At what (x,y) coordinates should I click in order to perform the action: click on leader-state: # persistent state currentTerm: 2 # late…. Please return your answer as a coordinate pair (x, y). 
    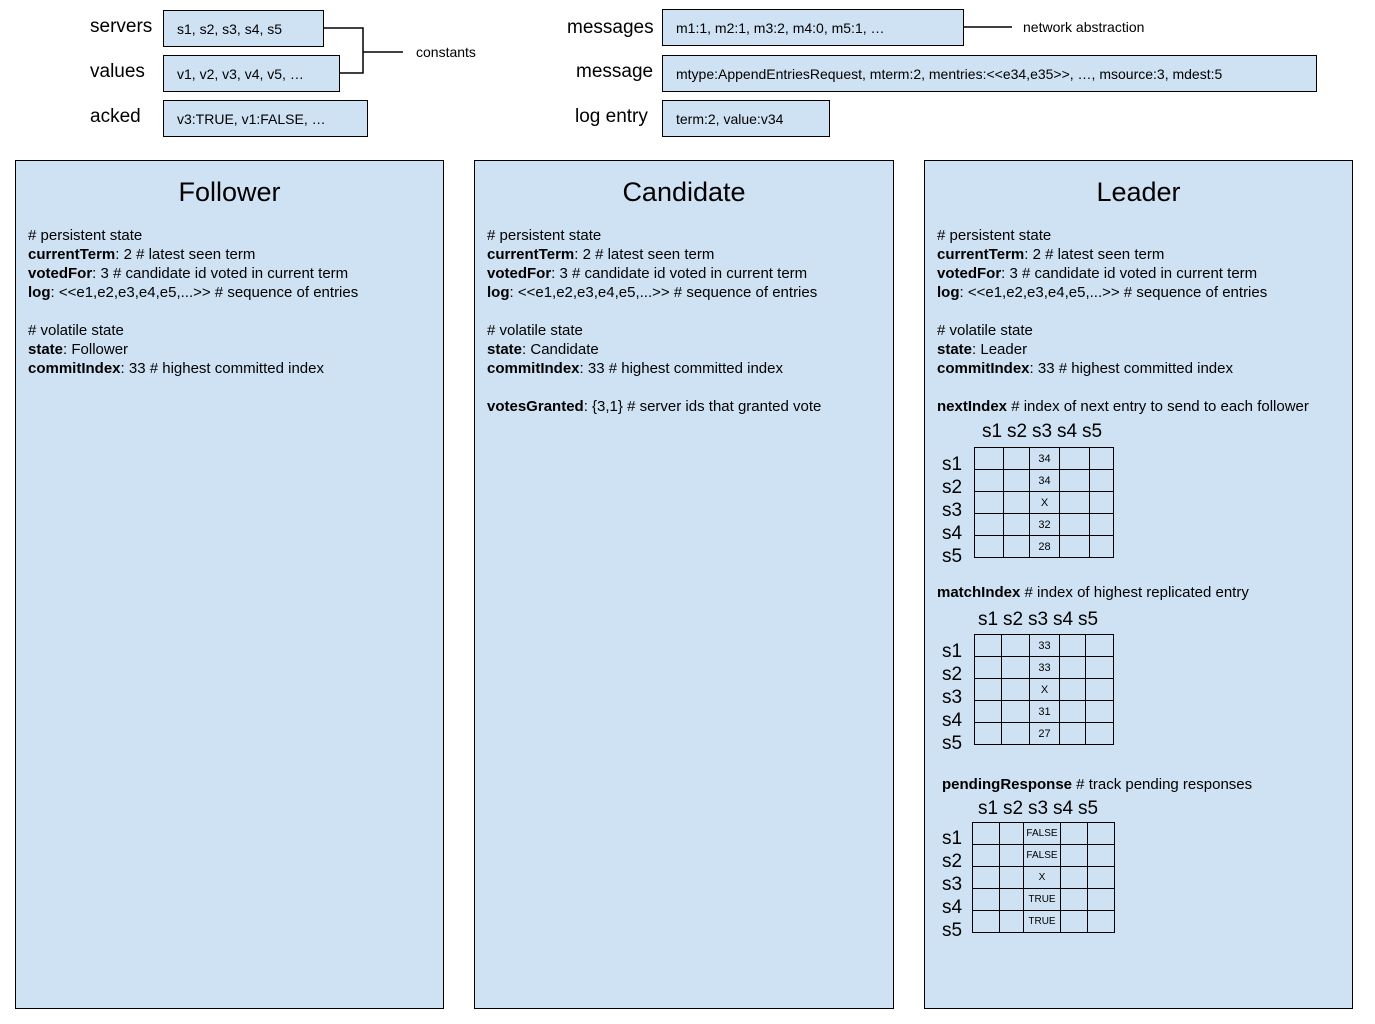
    Looking at the image, I should click on (1102, 302).